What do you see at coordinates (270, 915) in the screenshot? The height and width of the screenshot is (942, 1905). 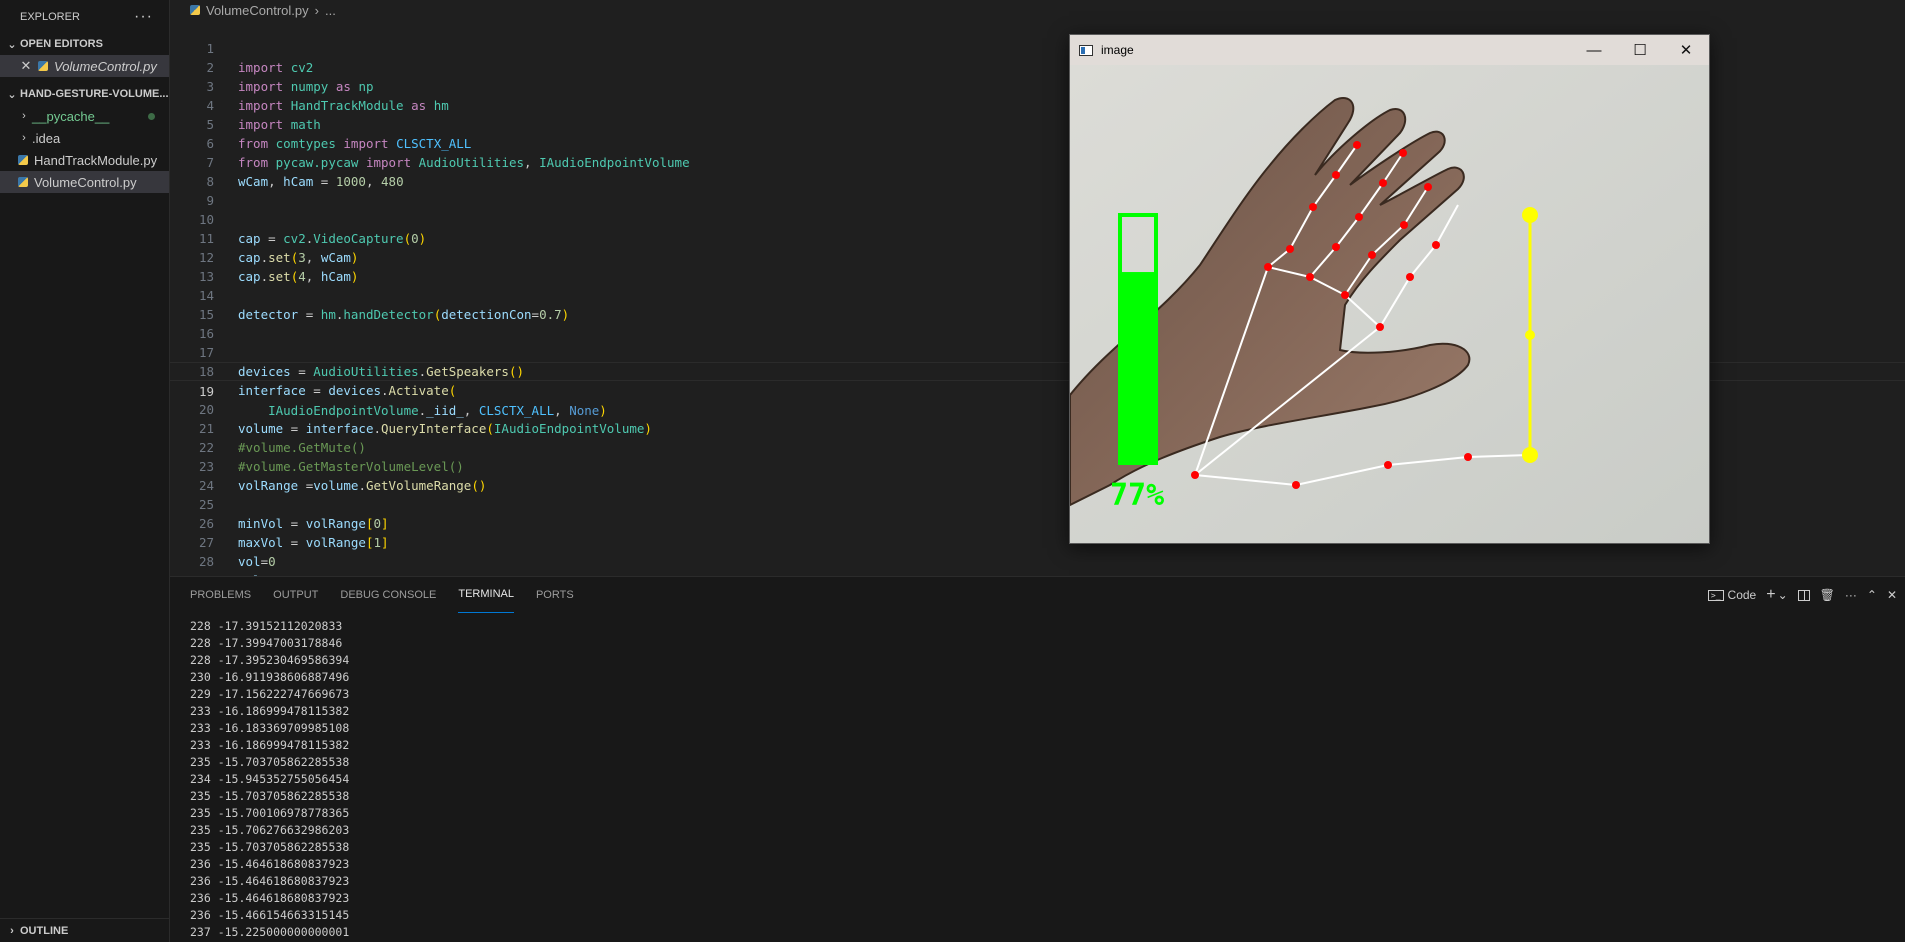 I see `terminal-line: 236 -15.466154663315145` at bounding box center [270, 915].